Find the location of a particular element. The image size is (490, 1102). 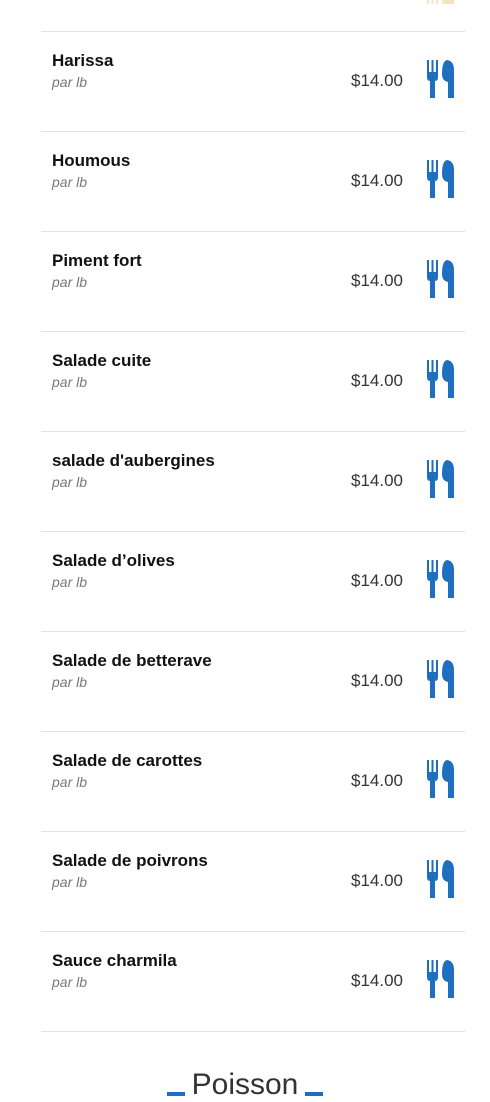

item-name: salade d'aubergines is located at coordinates (133, 460).